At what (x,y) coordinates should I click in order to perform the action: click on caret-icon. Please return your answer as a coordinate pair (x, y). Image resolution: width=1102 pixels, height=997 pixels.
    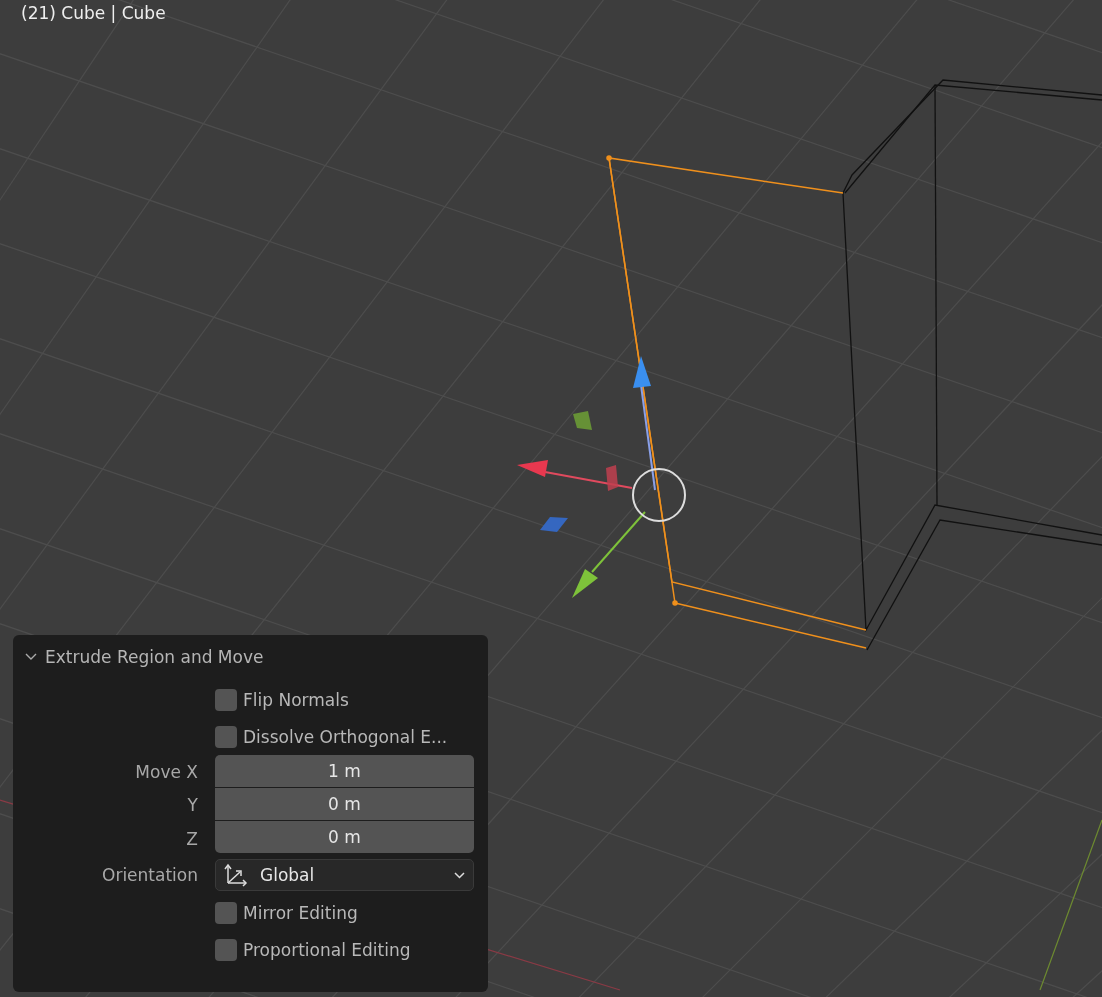
    Looking at the image, I should click on (459, 875).